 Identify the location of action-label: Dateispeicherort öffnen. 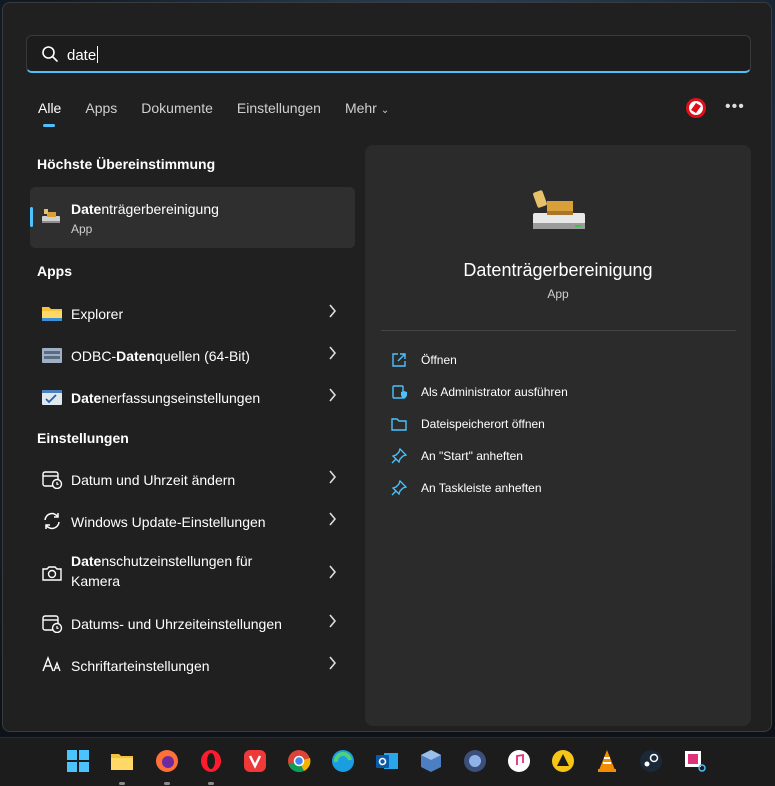
(483, 424).